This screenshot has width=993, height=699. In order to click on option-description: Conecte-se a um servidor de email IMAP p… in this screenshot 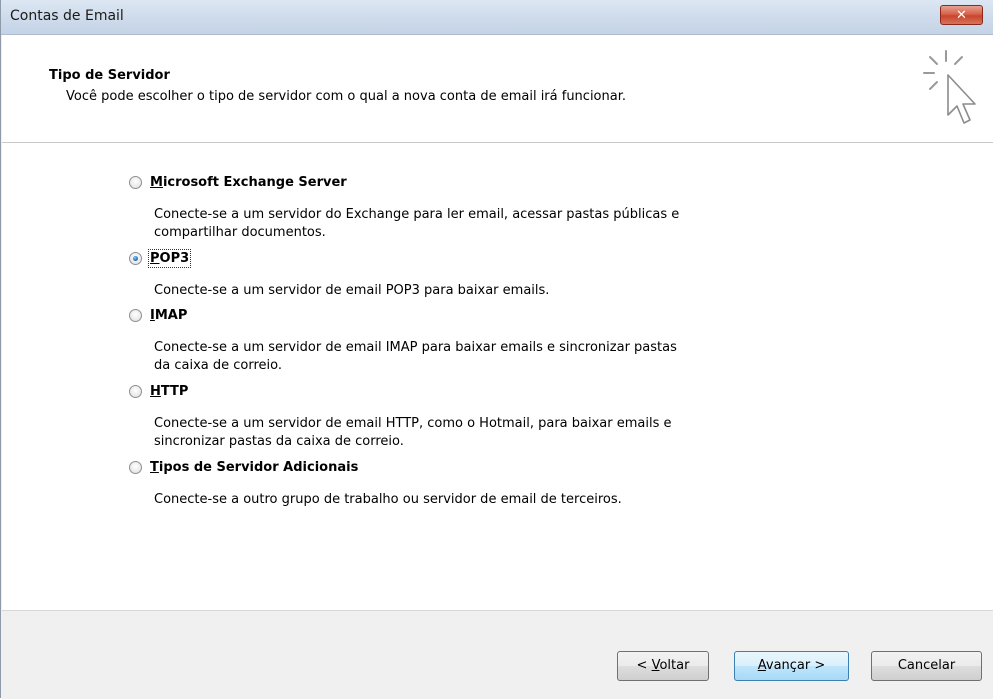, I will do `click(415, 356)`.